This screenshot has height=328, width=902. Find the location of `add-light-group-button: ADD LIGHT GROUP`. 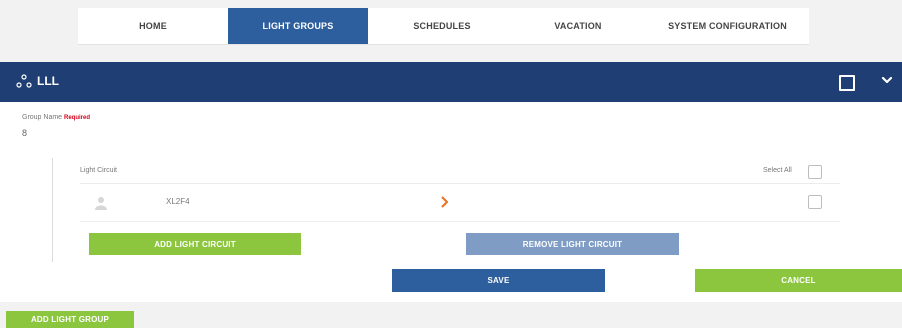

add-light-group-button: ADD LIGHT GROUP is located at coordinates (70, 319).